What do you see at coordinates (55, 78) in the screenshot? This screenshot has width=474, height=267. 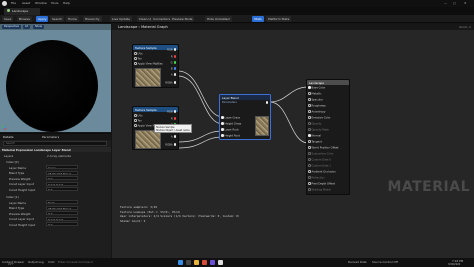 I see `preview-viewport: Perspective Lit Show` at bounding box center [55, 78].